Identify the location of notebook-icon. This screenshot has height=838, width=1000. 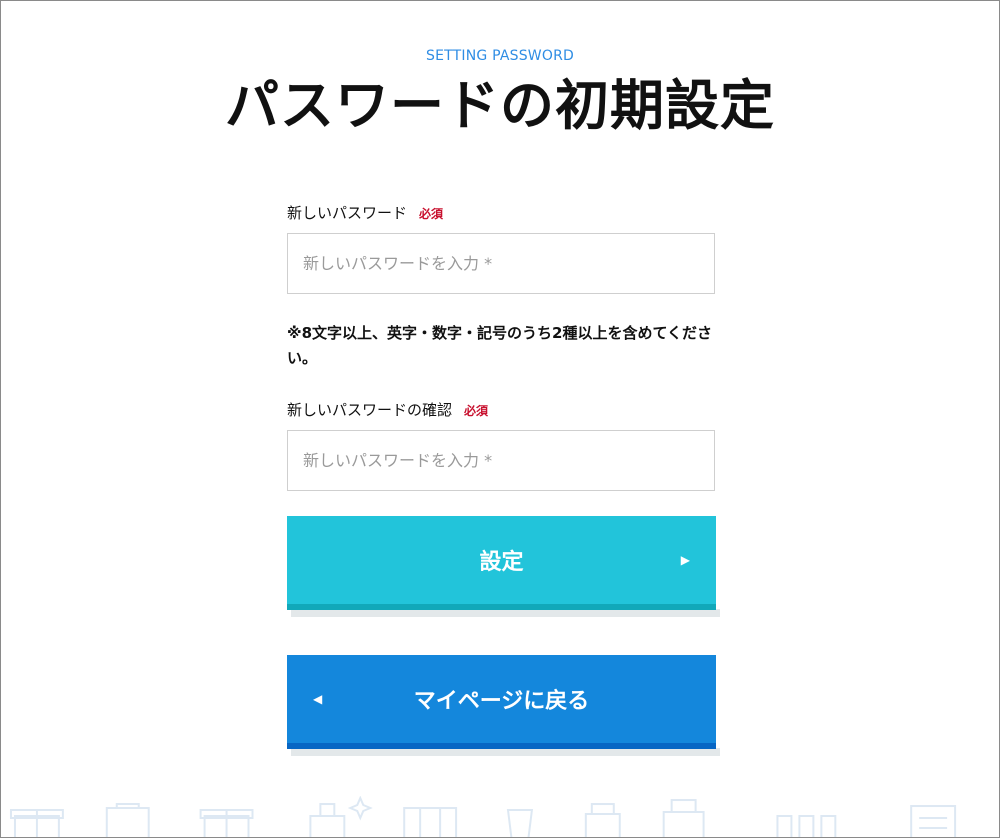
(933, 821).